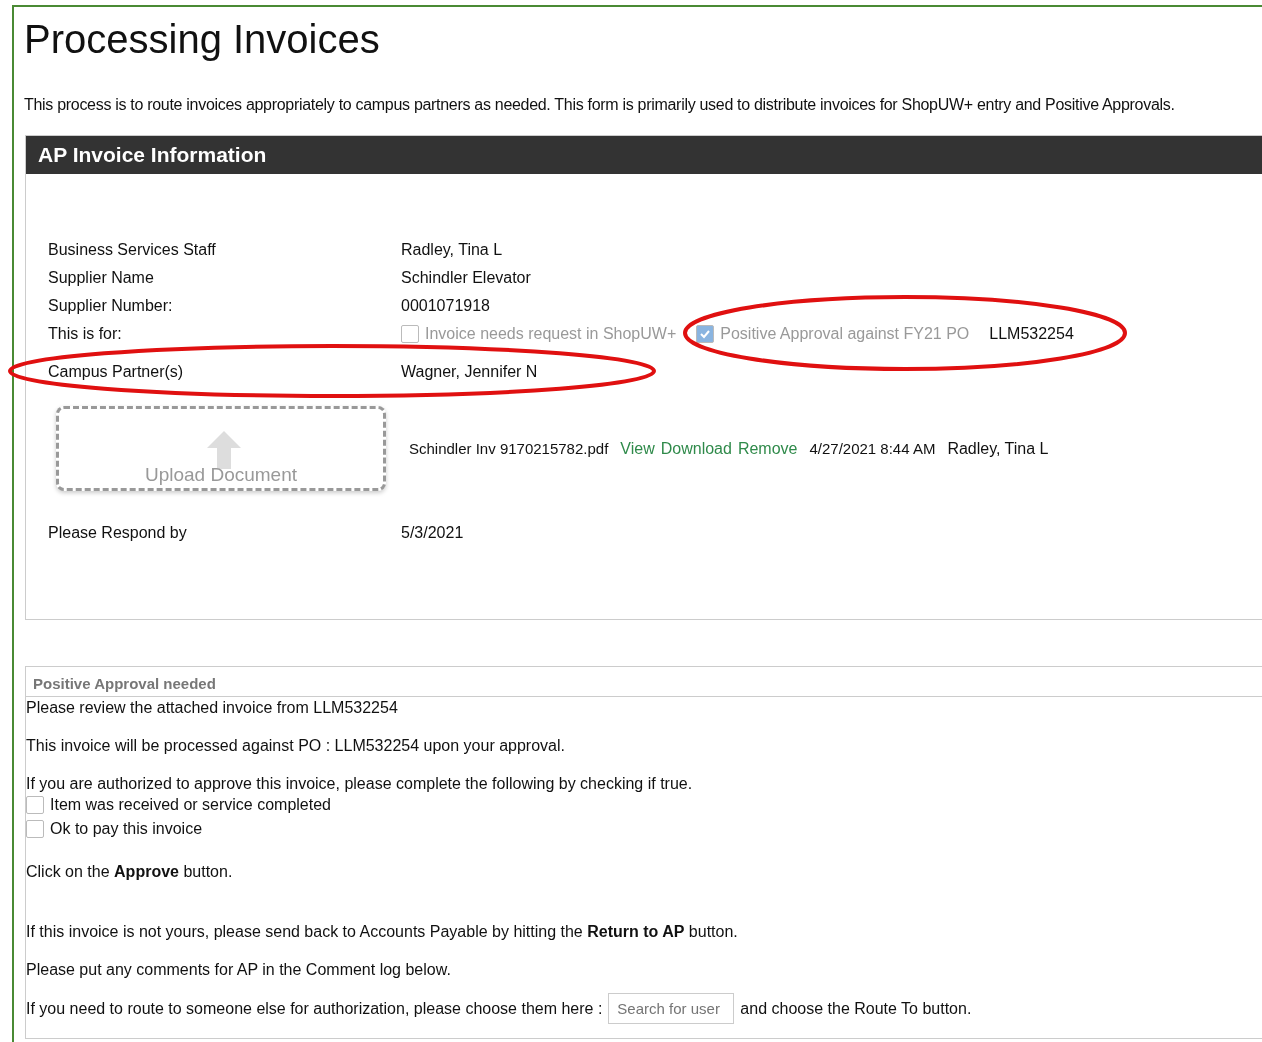 This screenshot has width=1262, height=1042. I want to click on checkbox-option: Positive Approval against FY21 PO, so click(833, 334).